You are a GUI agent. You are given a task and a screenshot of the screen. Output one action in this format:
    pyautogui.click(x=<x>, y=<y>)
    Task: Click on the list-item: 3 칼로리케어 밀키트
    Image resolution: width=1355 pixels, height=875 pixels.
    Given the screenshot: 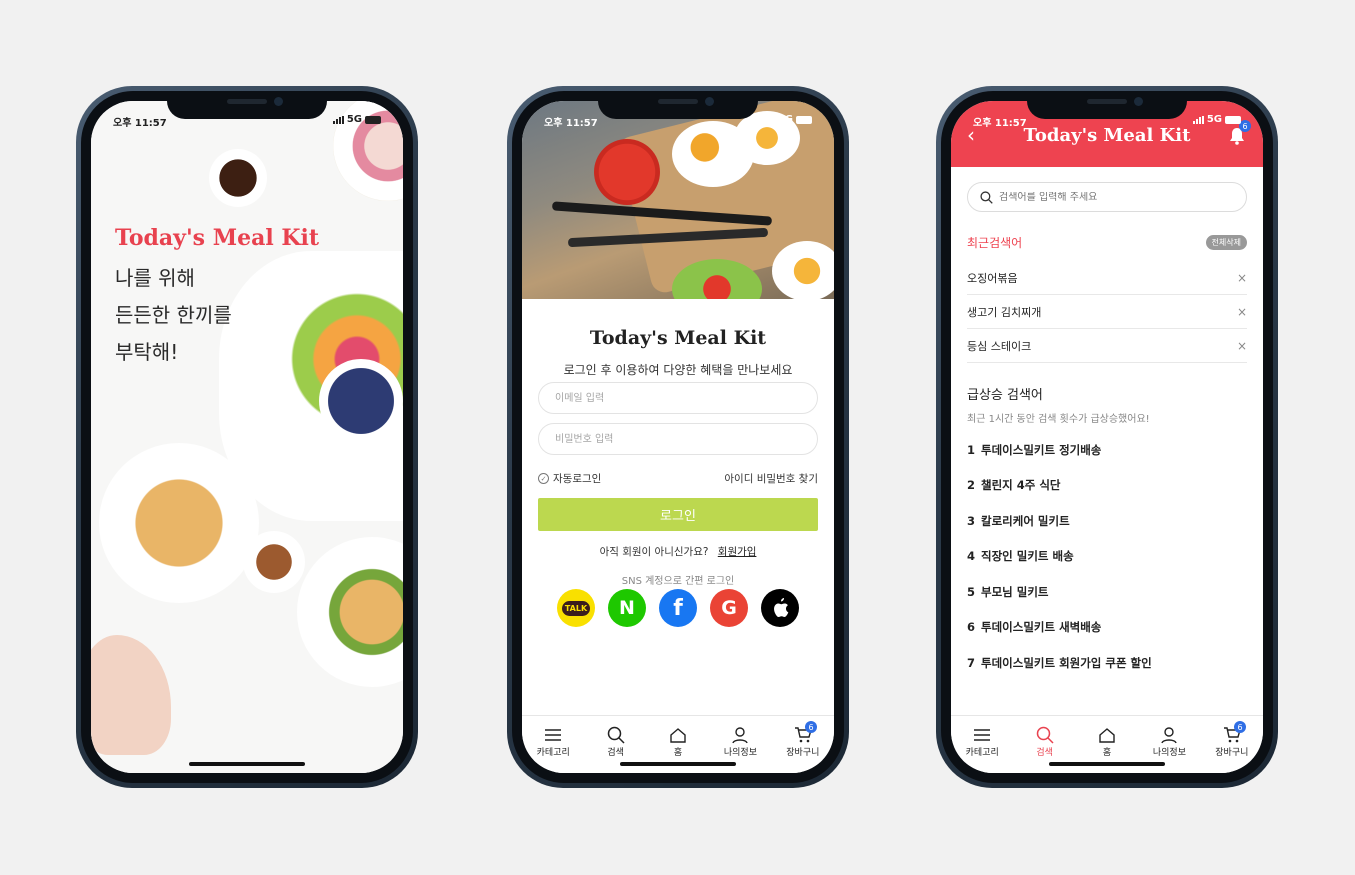 What is the action you would take?
    pyautogui.click(x=1107, y=521)
    